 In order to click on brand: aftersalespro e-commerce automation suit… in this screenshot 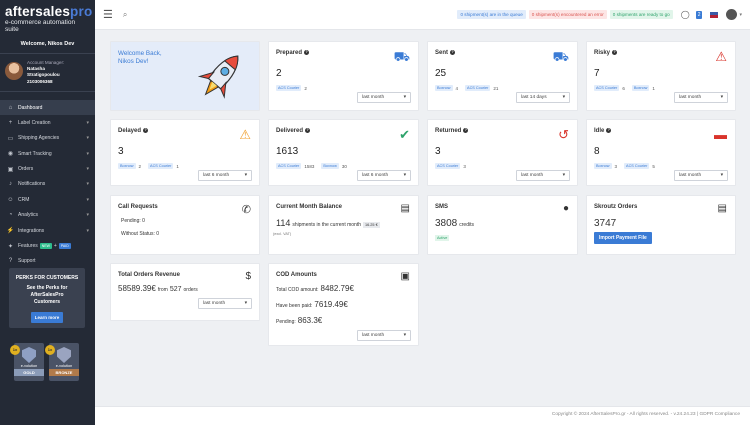, I will do `click(47, 16)`.